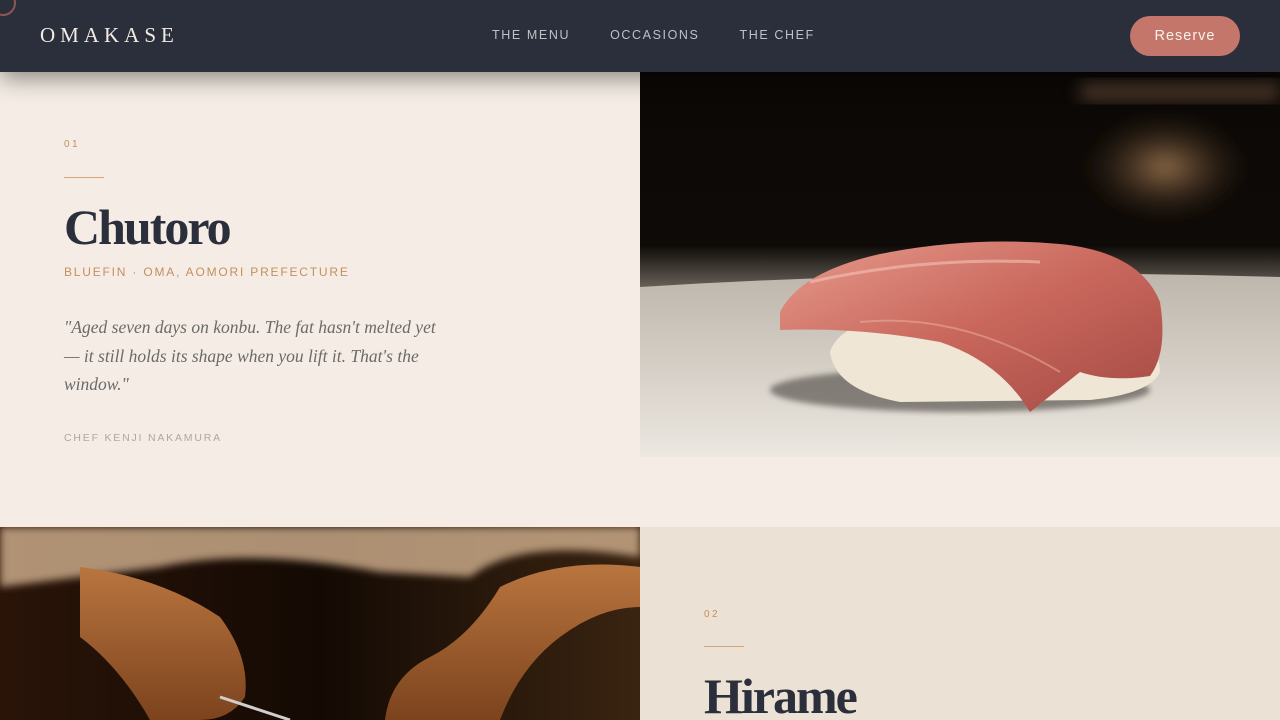 Image resolution: width=1280 pixels, height=720 pixels. What do you see at coordinates (960, 623) in the screenshot?
I see `dish-section-hirame: 02 Hirame` at bounding box center [960, 623].